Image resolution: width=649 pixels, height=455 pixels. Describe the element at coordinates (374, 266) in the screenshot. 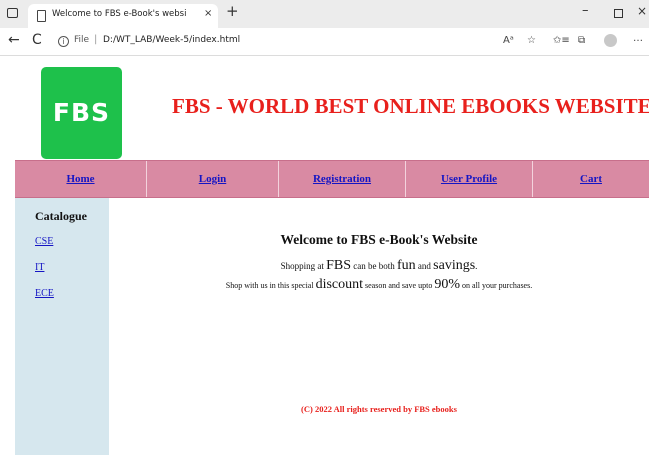

I see `promo-text: can be both` at that location.